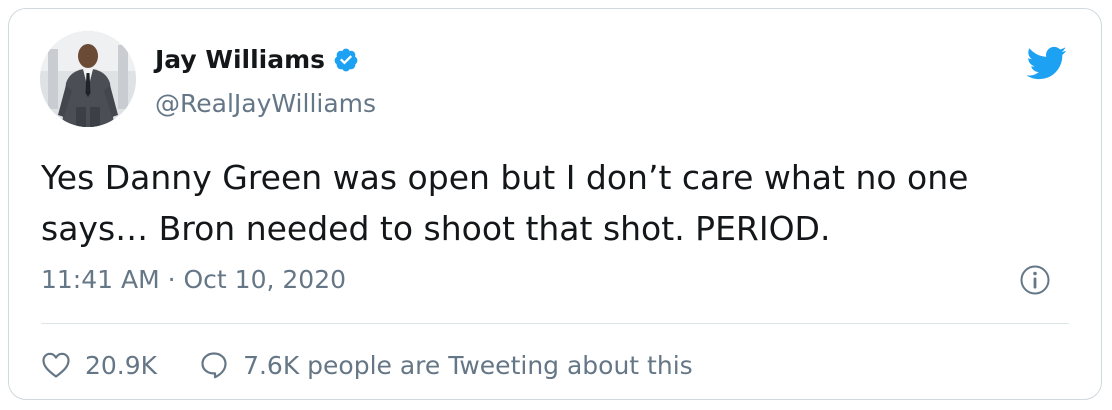  What do you see at coordinates (265, 103) in the screenshot?
I see `author-handle: @RealJayWilliams` at bounding box center [265, 103].